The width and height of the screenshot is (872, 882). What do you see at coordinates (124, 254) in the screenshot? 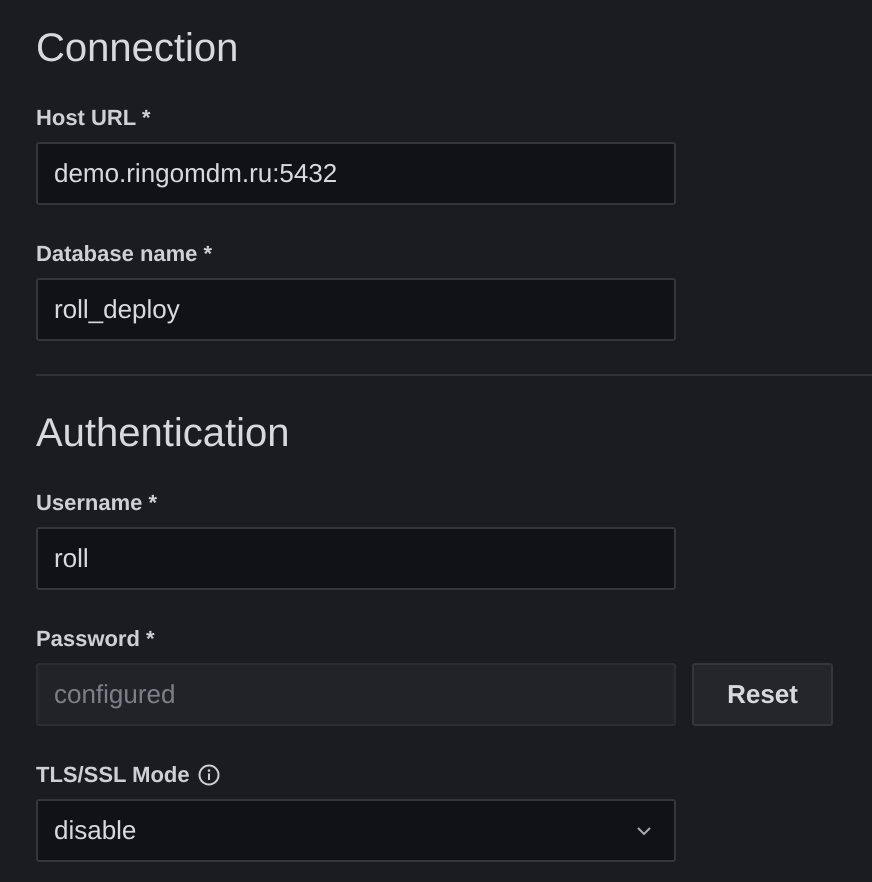
I see `field-label: Database name *` at bounding box center [124, 254].